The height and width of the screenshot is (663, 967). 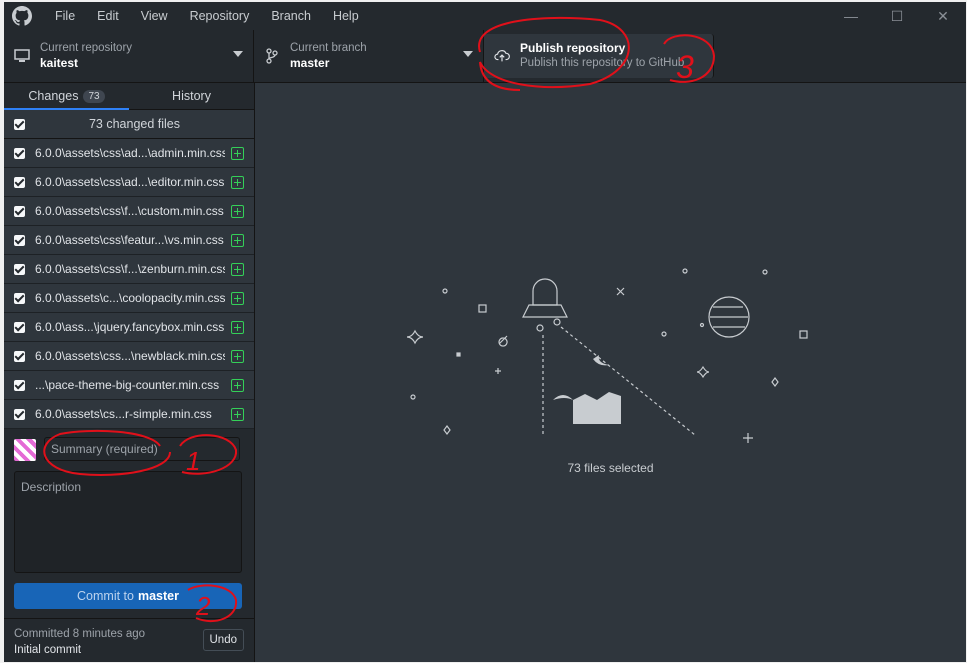 I want to click on github-logo-icon, so click(x=22, y=16).